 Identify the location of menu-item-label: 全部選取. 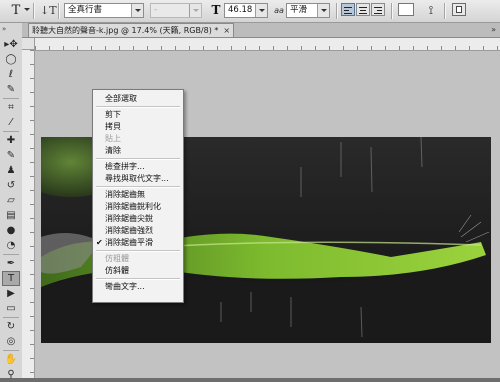
(121, 98).